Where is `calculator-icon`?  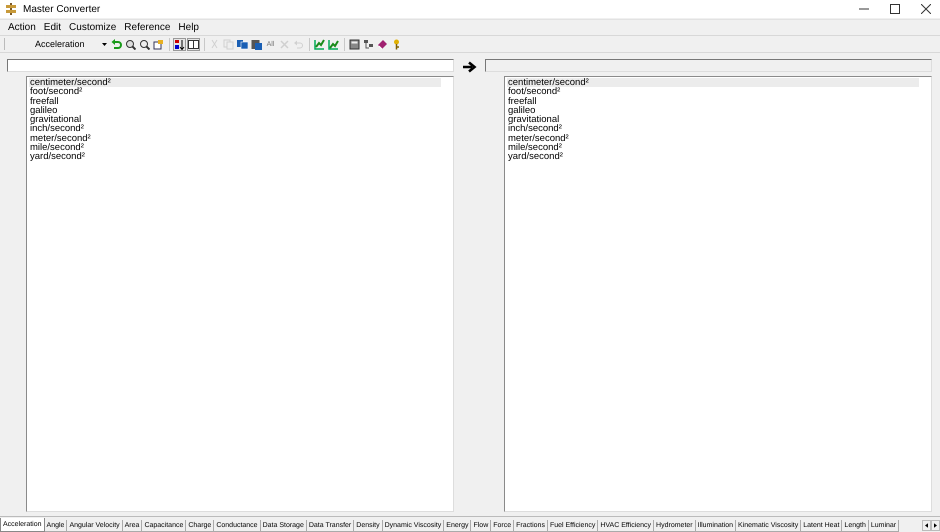 calculator-icon is located at coordinates (354, 44).